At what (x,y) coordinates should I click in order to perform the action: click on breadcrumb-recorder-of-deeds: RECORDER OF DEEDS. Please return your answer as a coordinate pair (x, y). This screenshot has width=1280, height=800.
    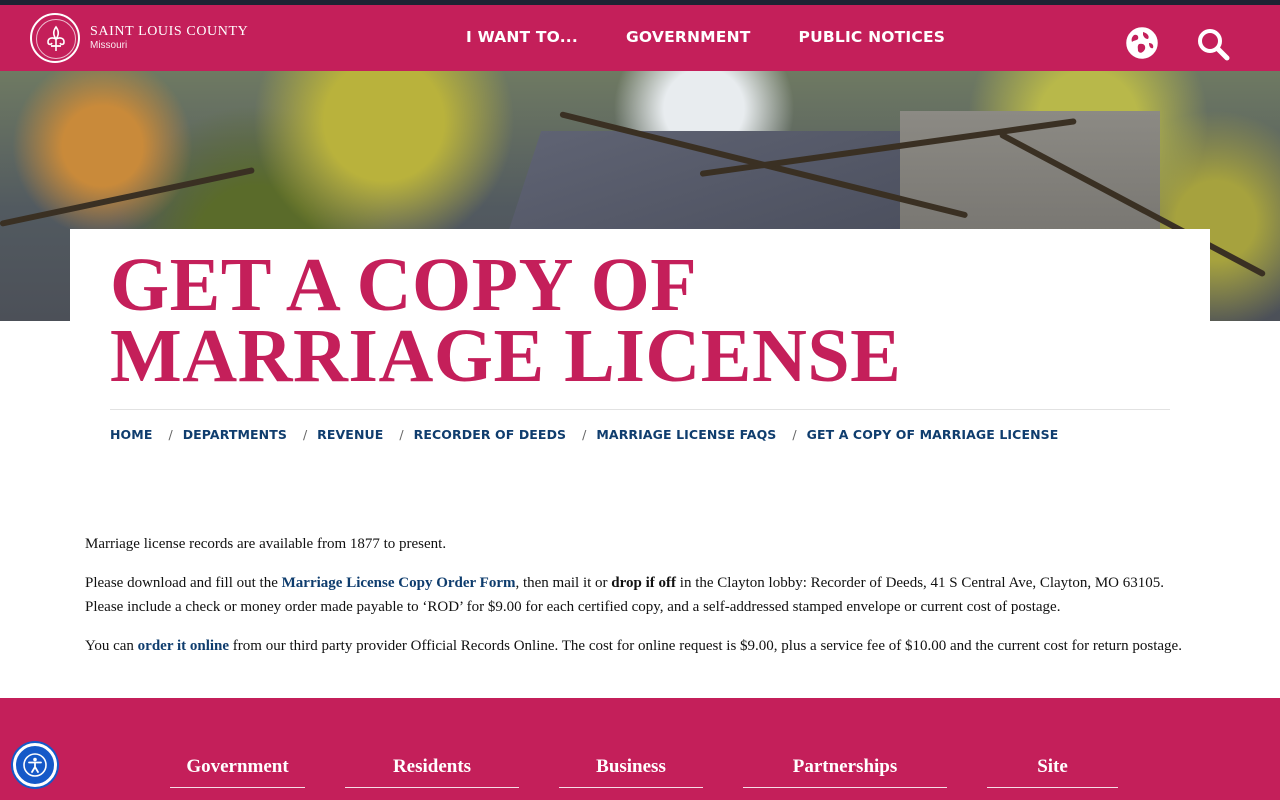
    Looking at the image, I should click on (490, 434).